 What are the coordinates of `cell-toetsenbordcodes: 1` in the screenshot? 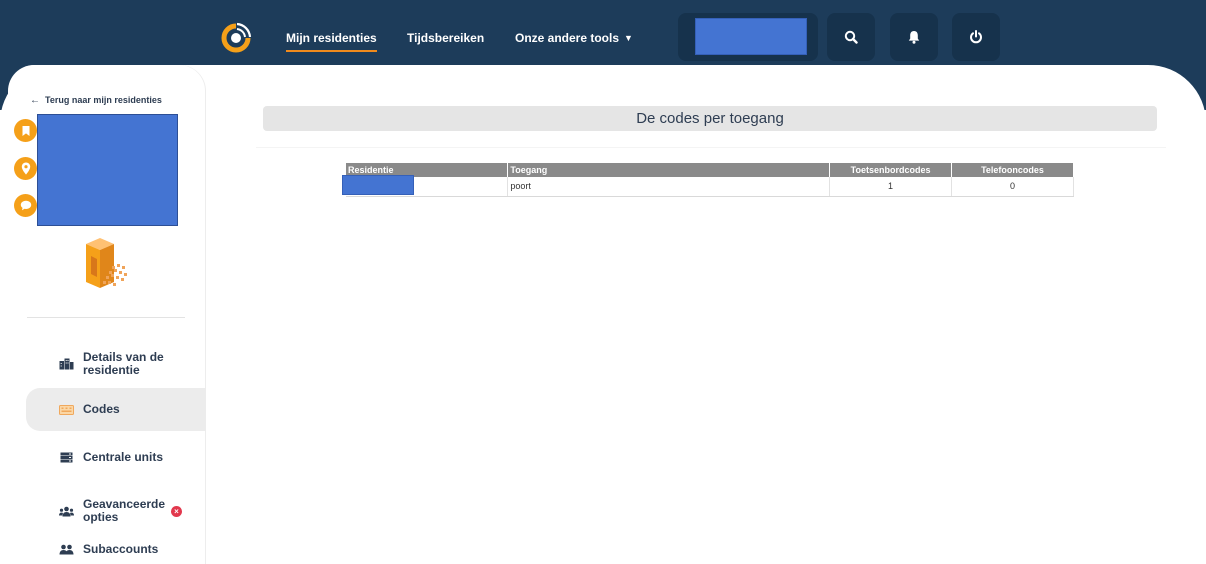 It's located at (891, 187).